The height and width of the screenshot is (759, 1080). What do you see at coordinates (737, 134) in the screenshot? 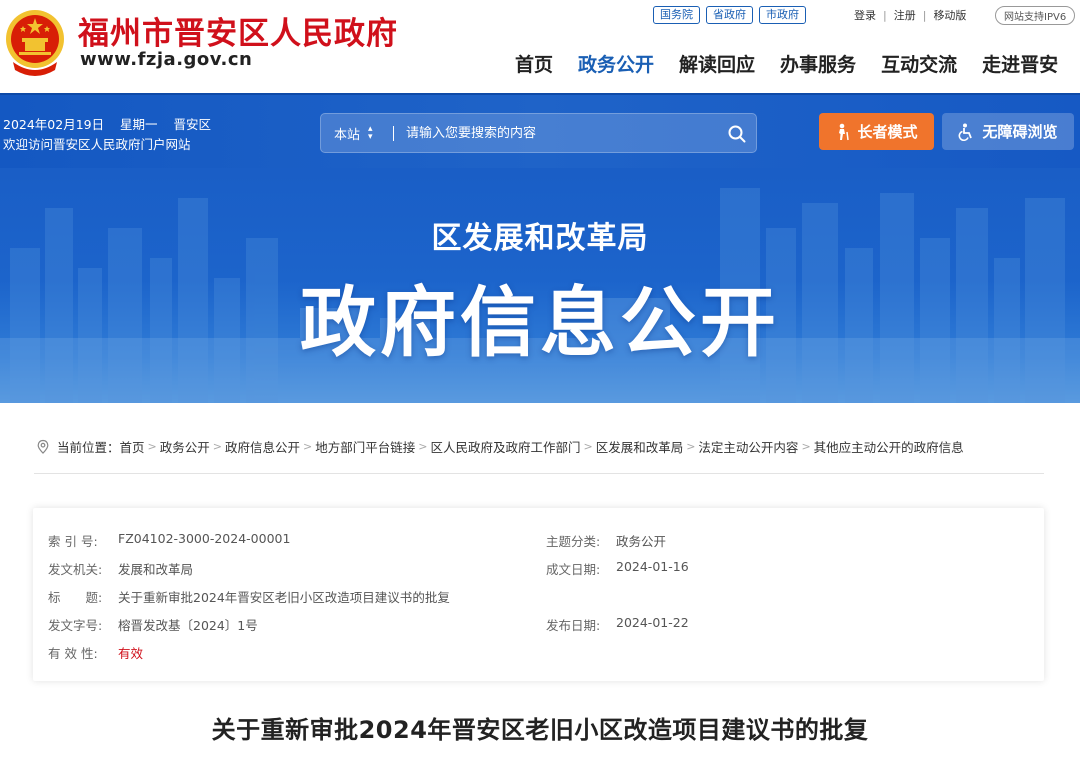
I see `search-icon` at bounding box center [737, 134].